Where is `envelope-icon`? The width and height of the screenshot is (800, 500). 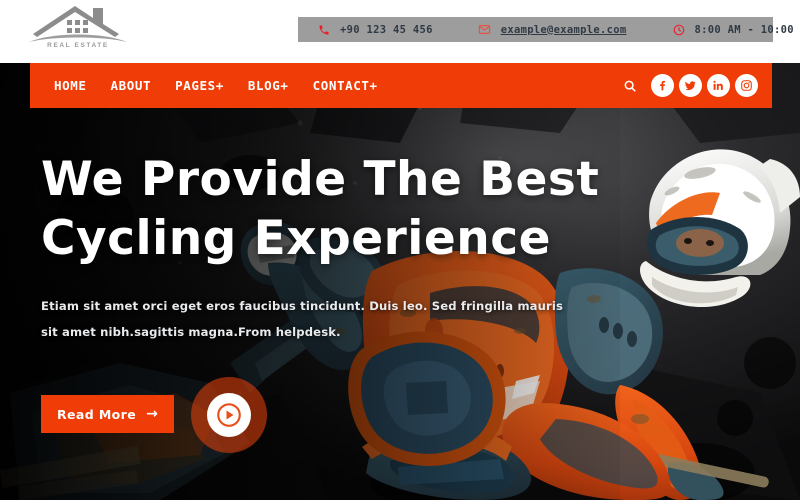 envelope-icon is located at coordinates (485, 30).